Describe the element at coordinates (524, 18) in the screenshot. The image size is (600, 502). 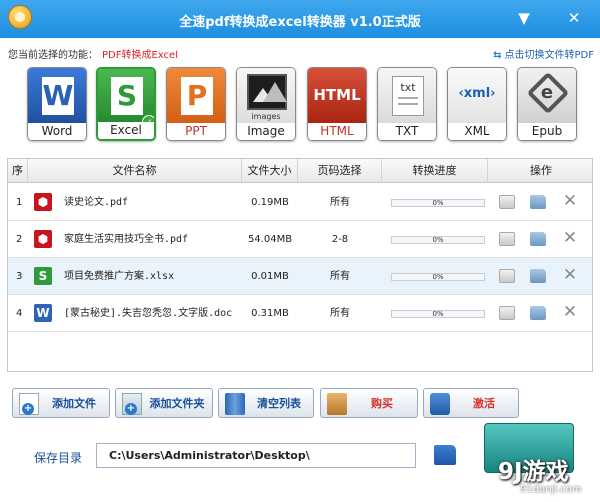
I see `minimize-button: ▼` at that location.